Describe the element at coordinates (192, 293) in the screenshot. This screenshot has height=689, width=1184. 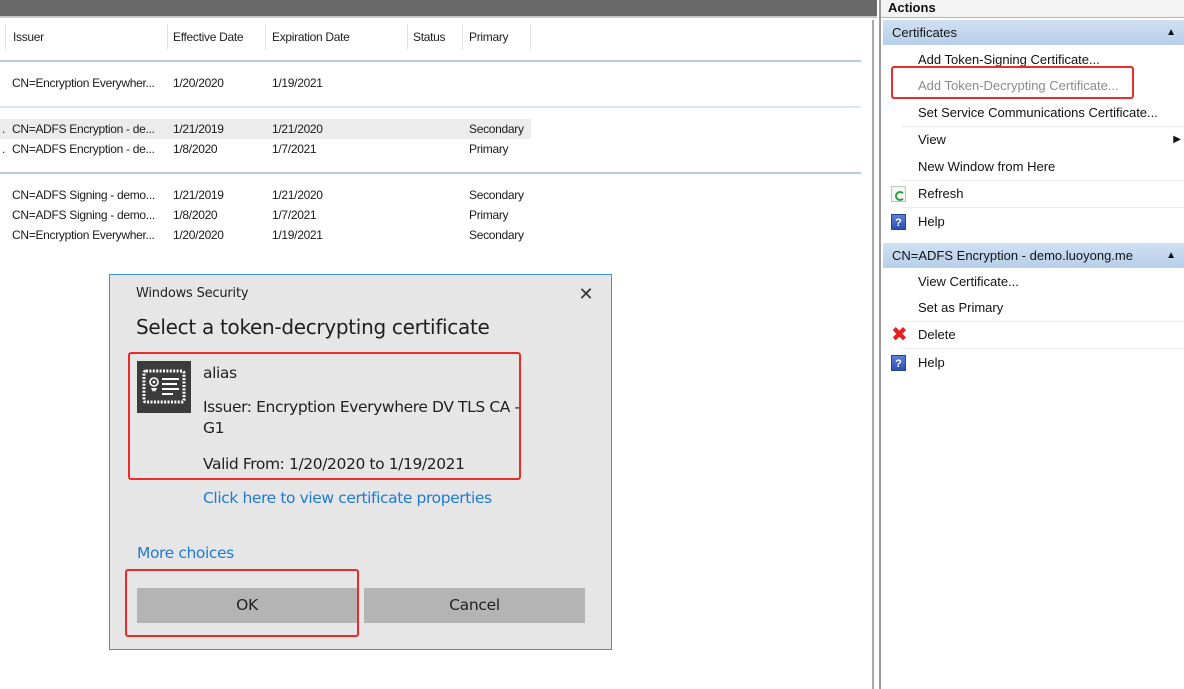
I see `dialog-caption: Windows Security` at that location.